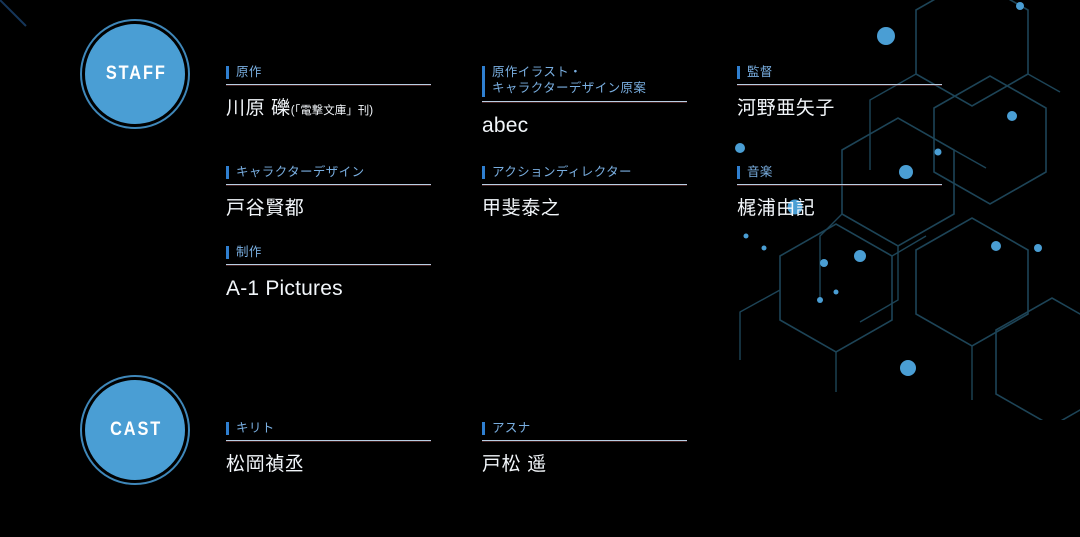 The height and width of the screenshot is (537, 1080). I want to click on credit-label: 監督, so click(760, 72).